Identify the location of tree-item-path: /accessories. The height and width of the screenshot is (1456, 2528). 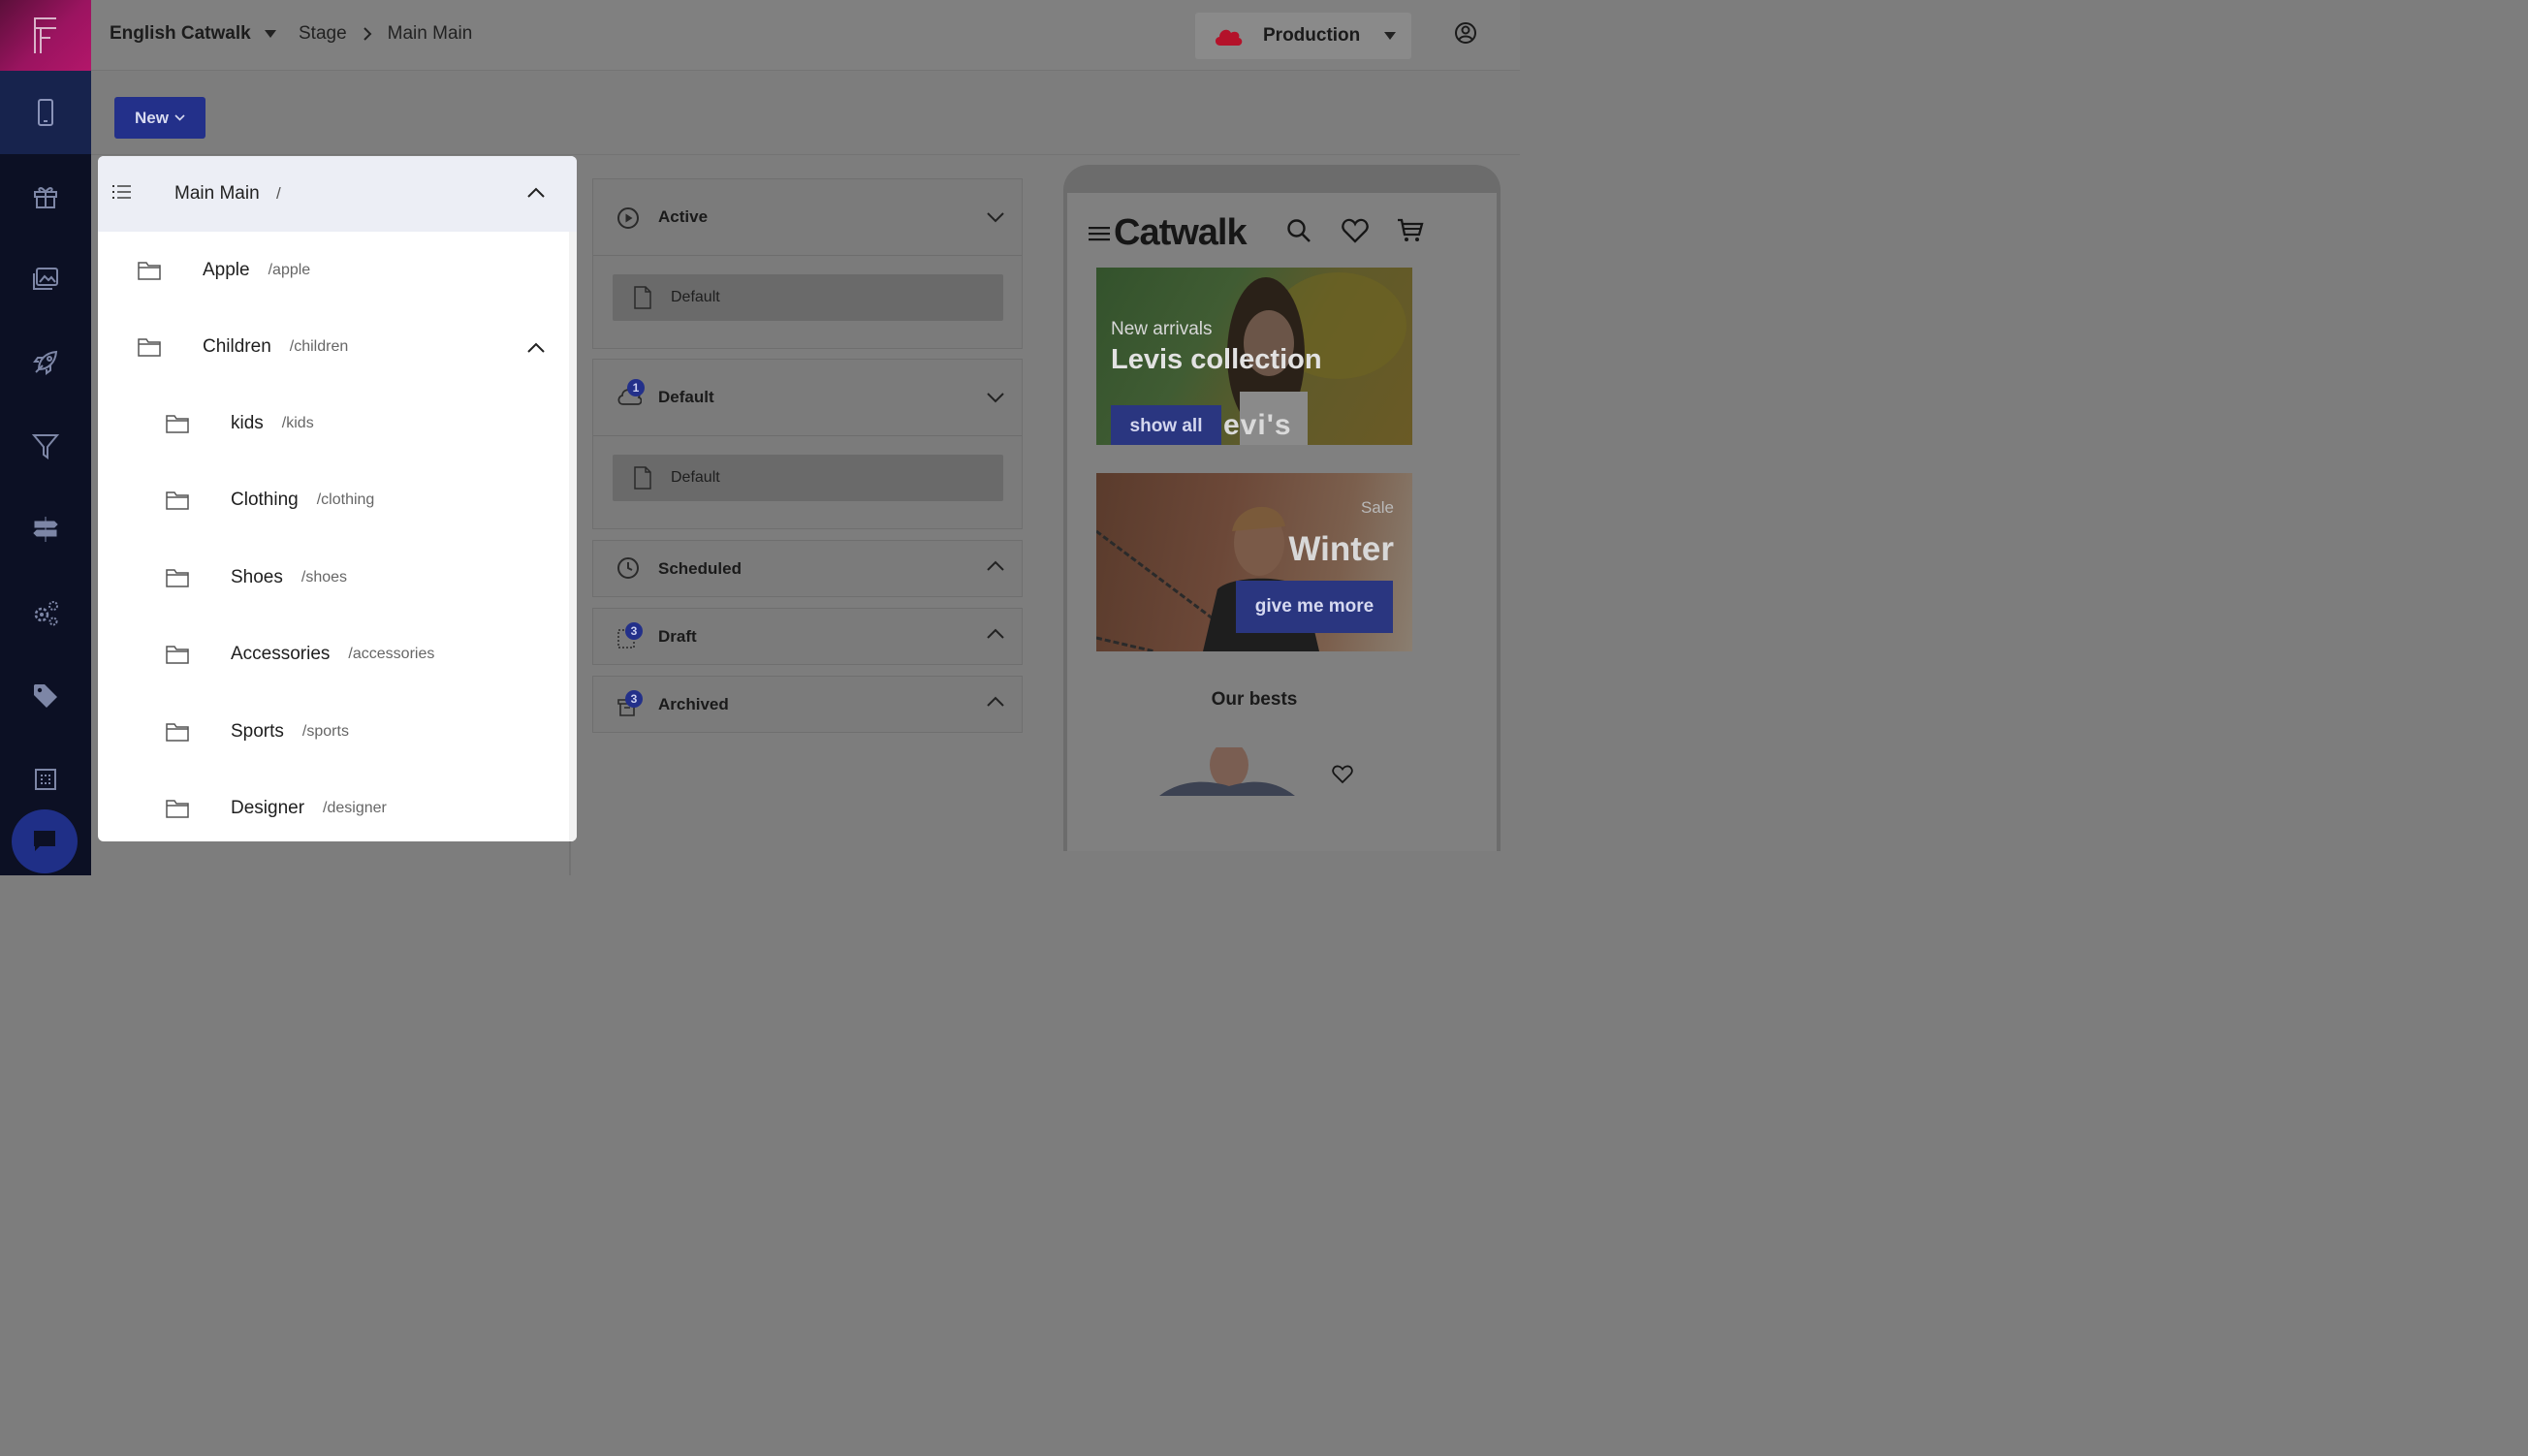
(391, 654).